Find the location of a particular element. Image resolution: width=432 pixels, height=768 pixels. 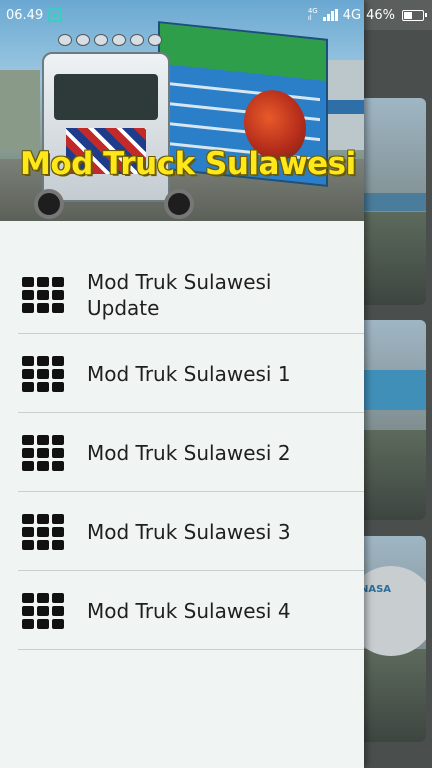

network-label: 4G is located at coordinates (352, 15).